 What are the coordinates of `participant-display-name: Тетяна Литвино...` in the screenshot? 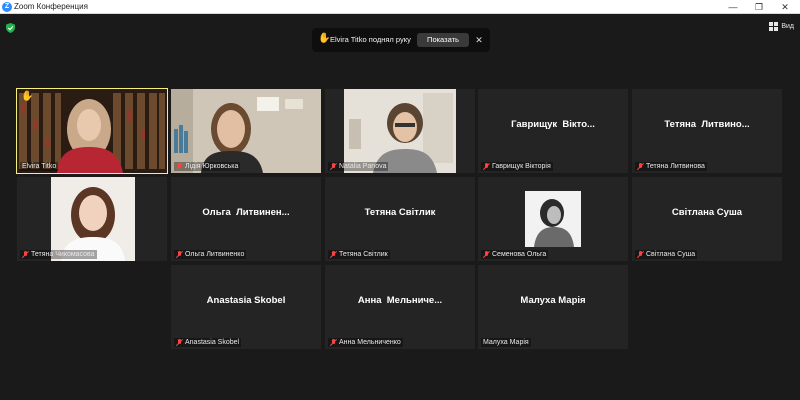 It's located at (707, 124).